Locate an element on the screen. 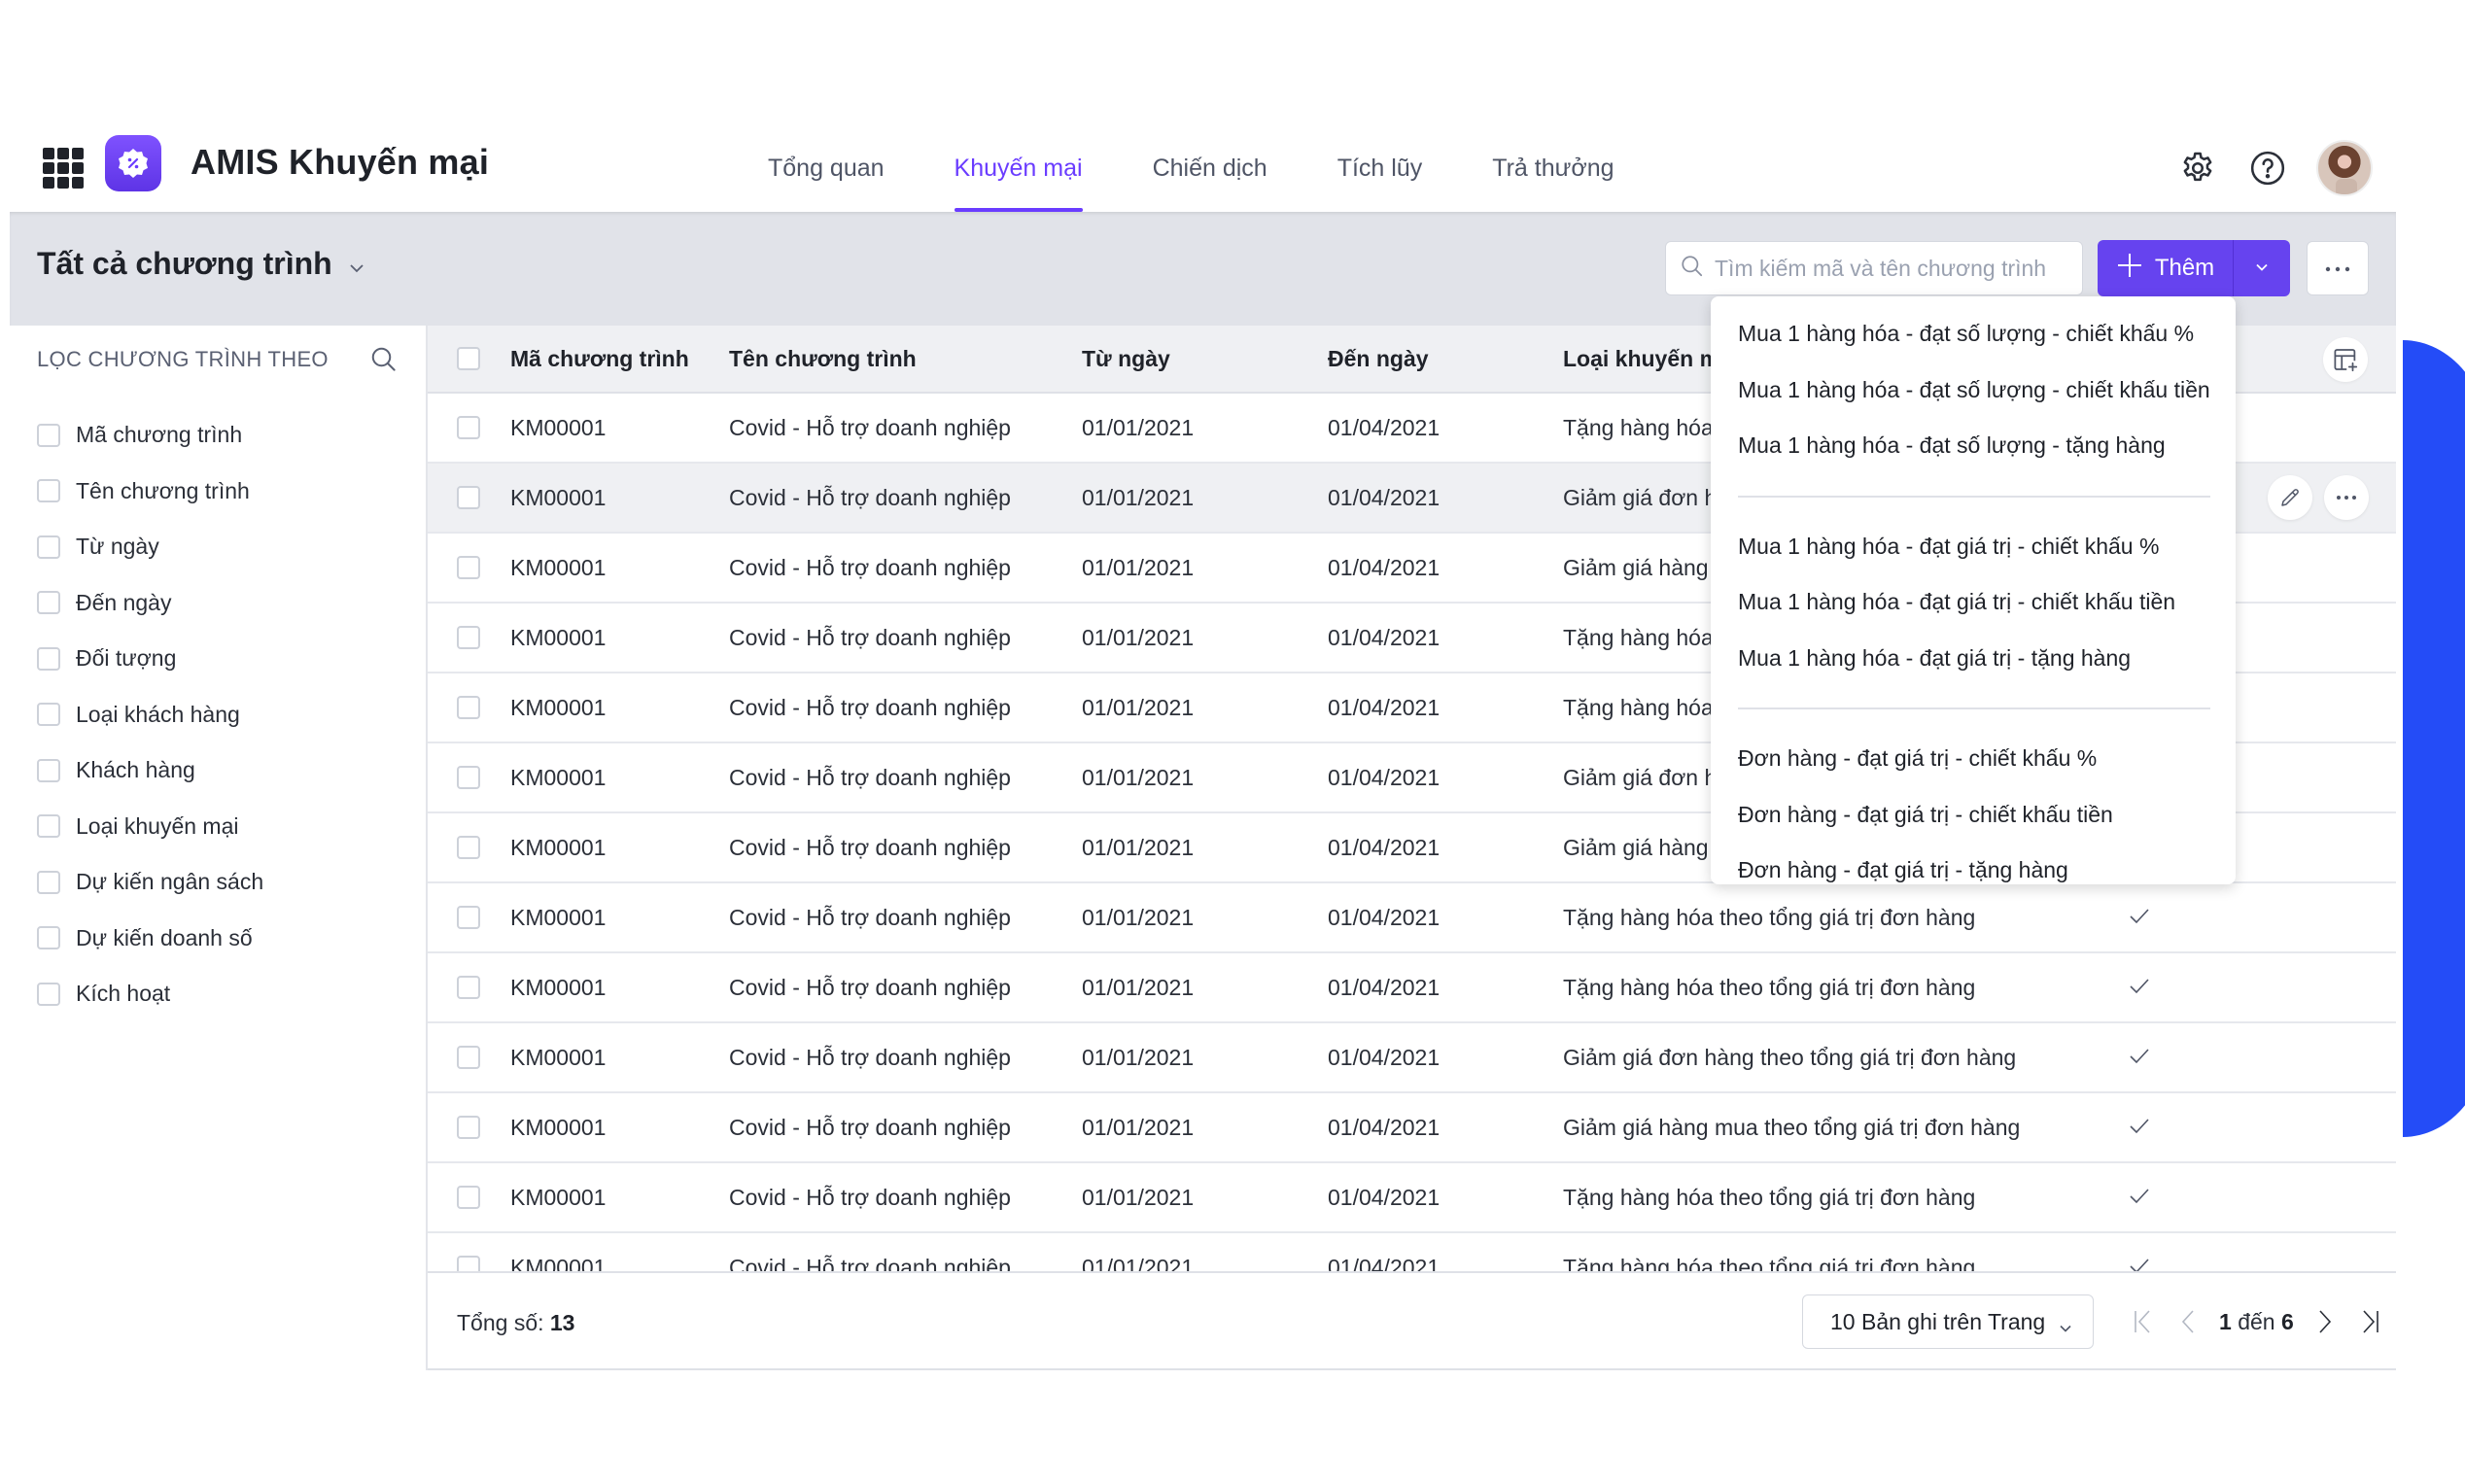  first-page-icon is located at coordinates (2144, 1321).